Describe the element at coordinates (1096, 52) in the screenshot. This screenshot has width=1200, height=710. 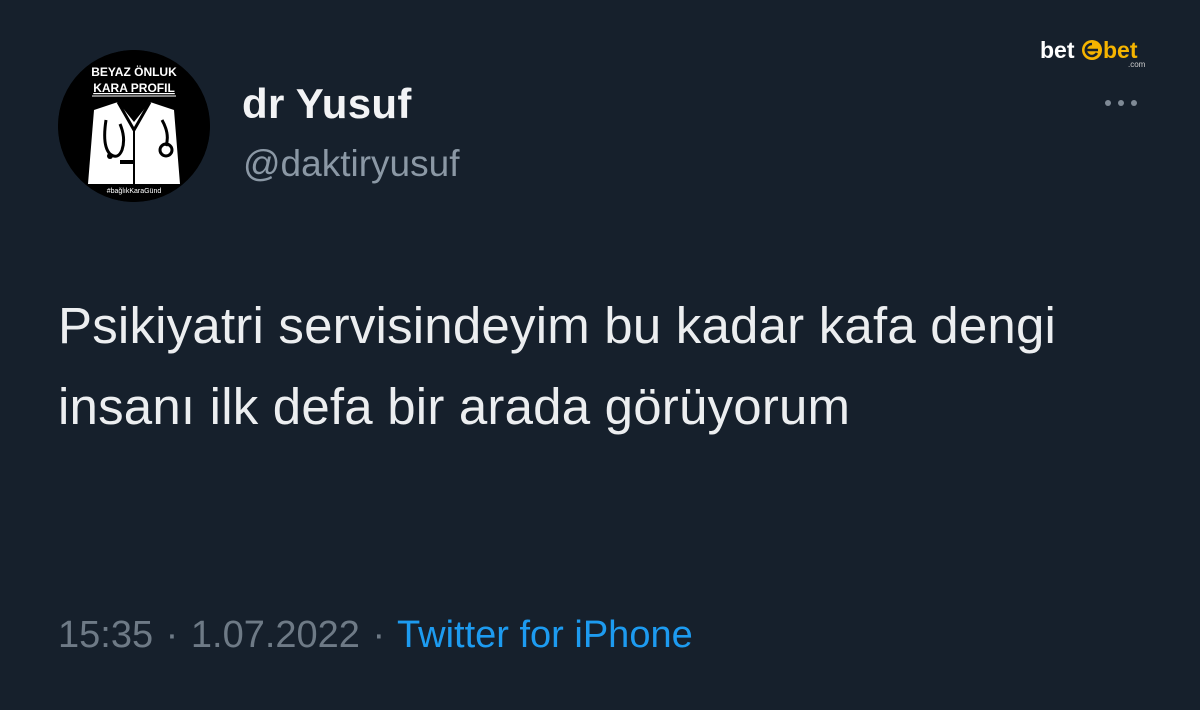
I see `betebet-watermark-logo: bet bet .com` at that location.